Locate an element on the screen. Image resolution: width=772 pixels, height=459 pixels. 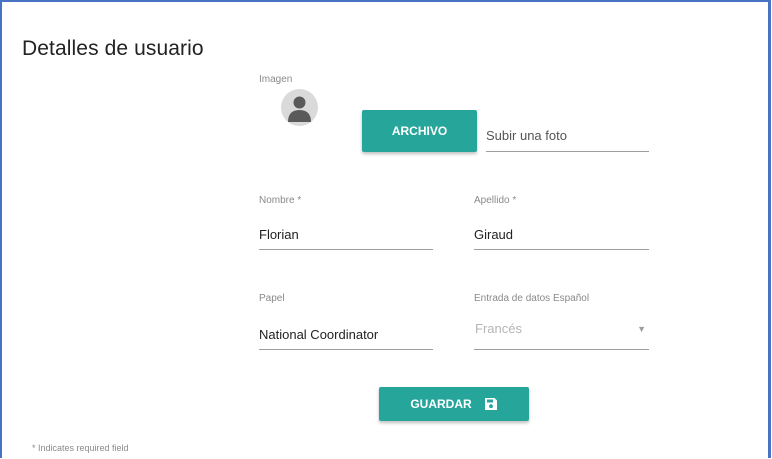
role-input is located at coordinates (346, 335).